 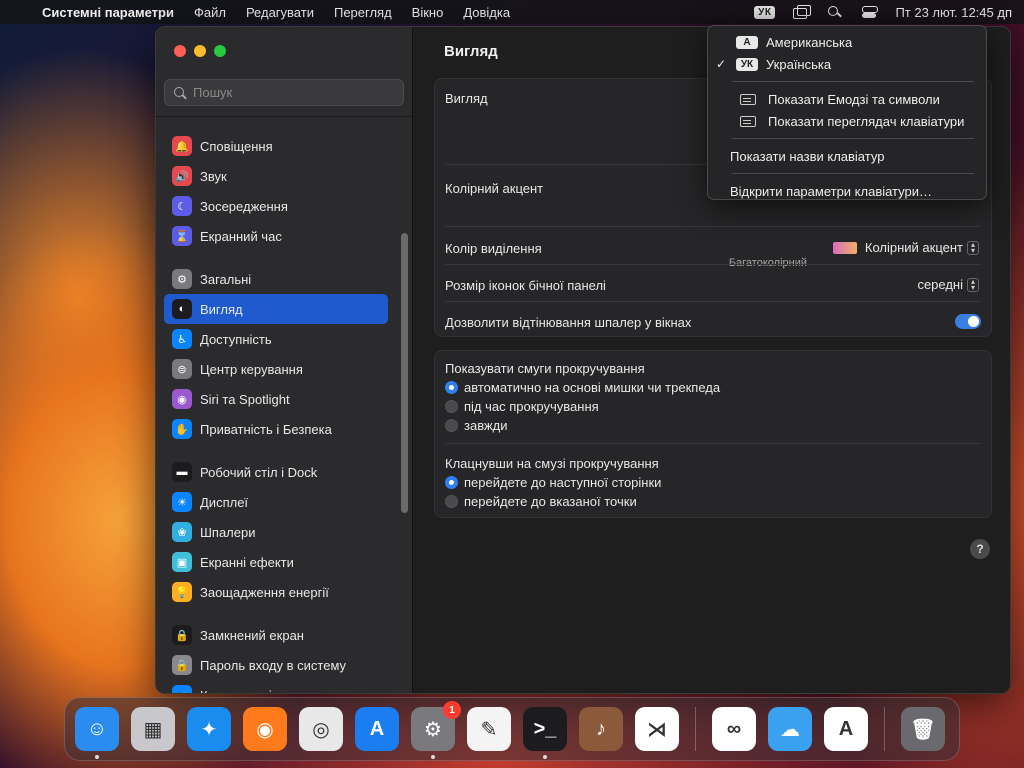 I want to click on menu-item-input-source: A Американська, so click(x=847, y=42).